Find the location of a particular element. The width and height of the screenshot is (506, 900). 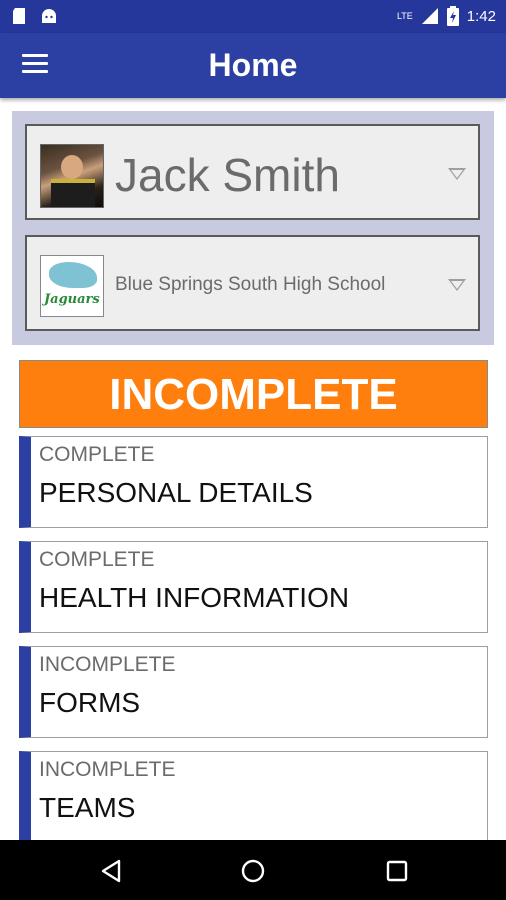

athlete-dropdown: Jack Smith is located at coordinates (252, 172).